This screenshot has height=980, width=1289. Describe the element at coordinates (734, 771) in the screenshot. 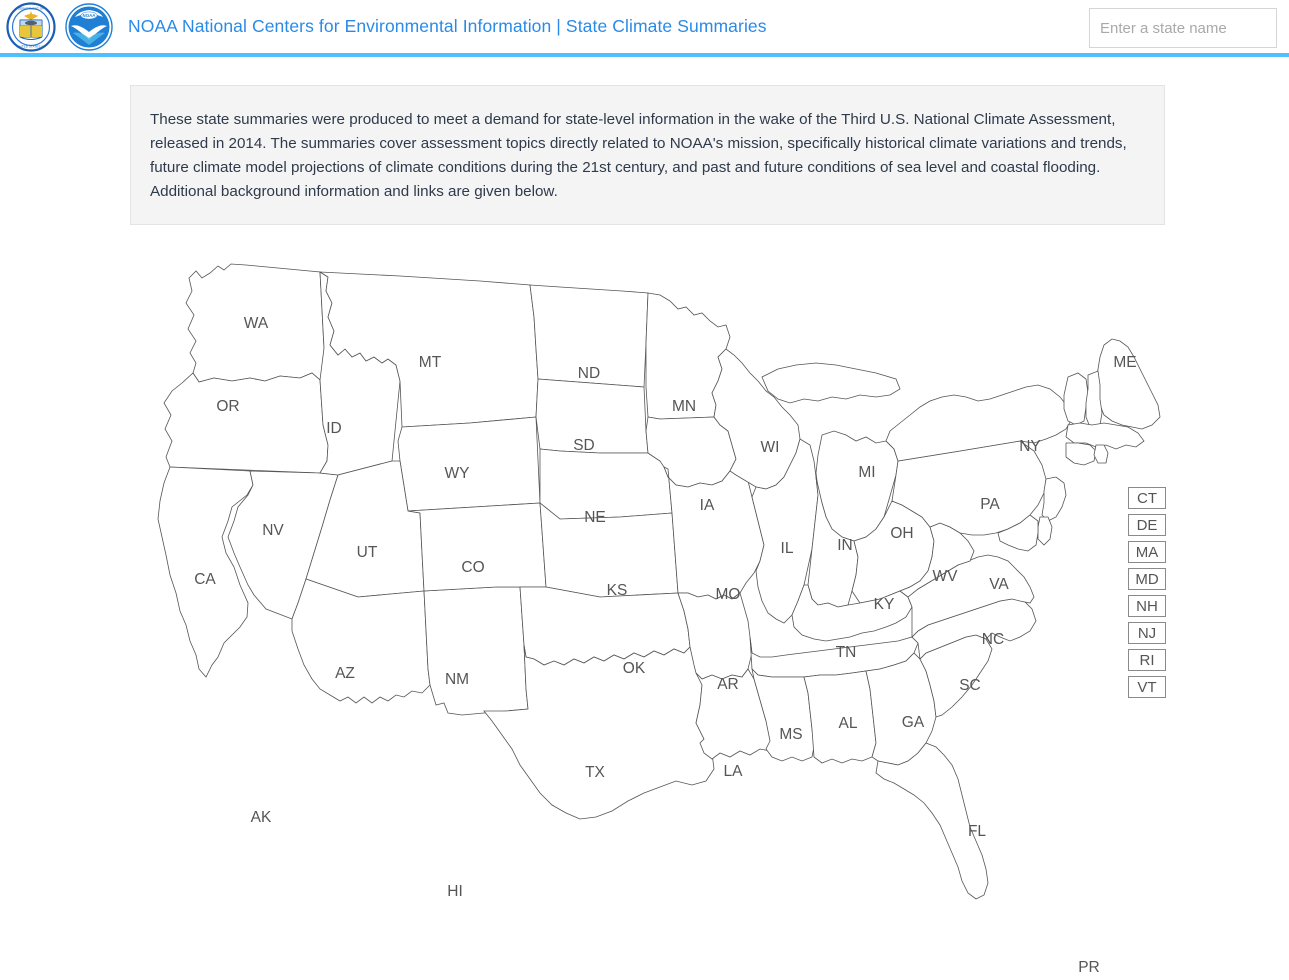

I see `state-label-LA: LA` at that location.